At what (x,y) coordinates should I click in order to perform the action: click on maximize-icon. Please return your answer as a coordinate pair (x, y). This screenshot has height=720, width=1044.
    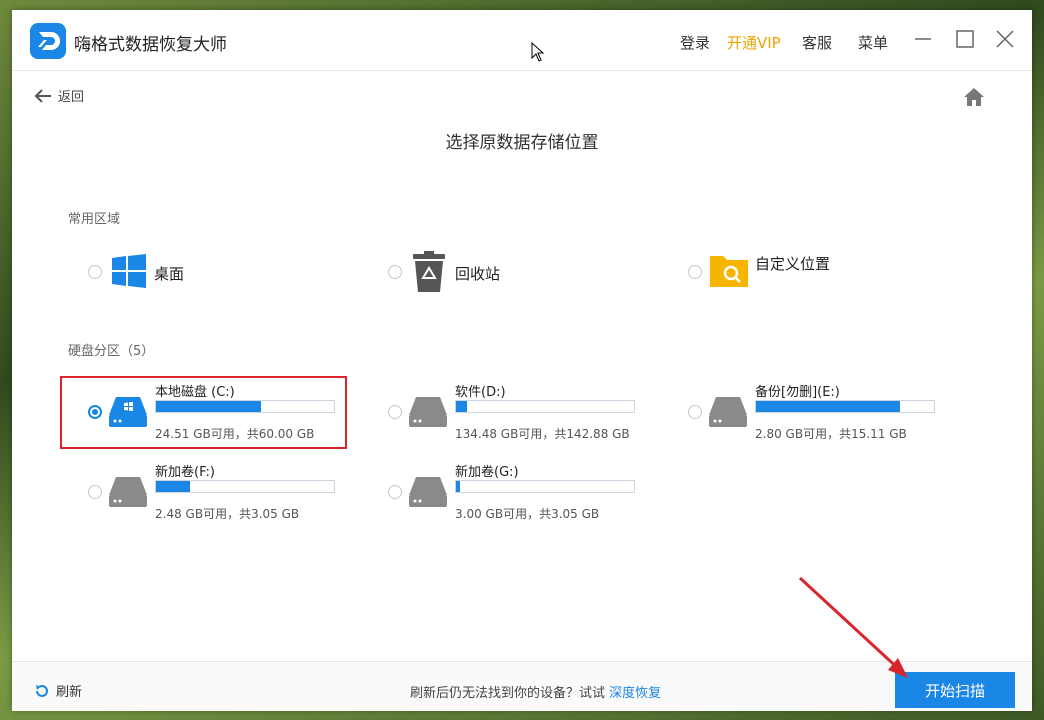
    Looking at the image, I should click on (965, 39).